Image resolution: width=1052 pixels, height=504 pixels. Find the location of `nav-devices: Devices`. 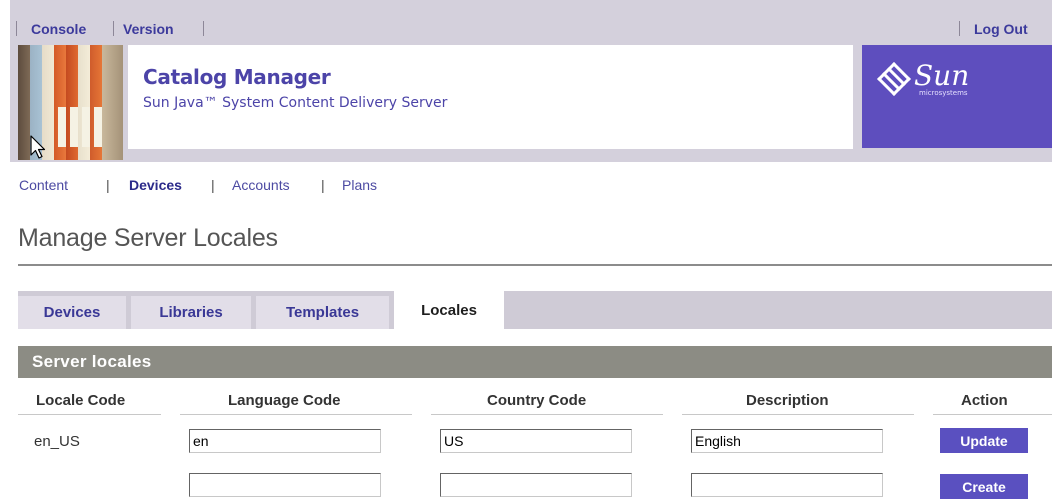

nav-devices: Devices is located at coordinates (155, 185).